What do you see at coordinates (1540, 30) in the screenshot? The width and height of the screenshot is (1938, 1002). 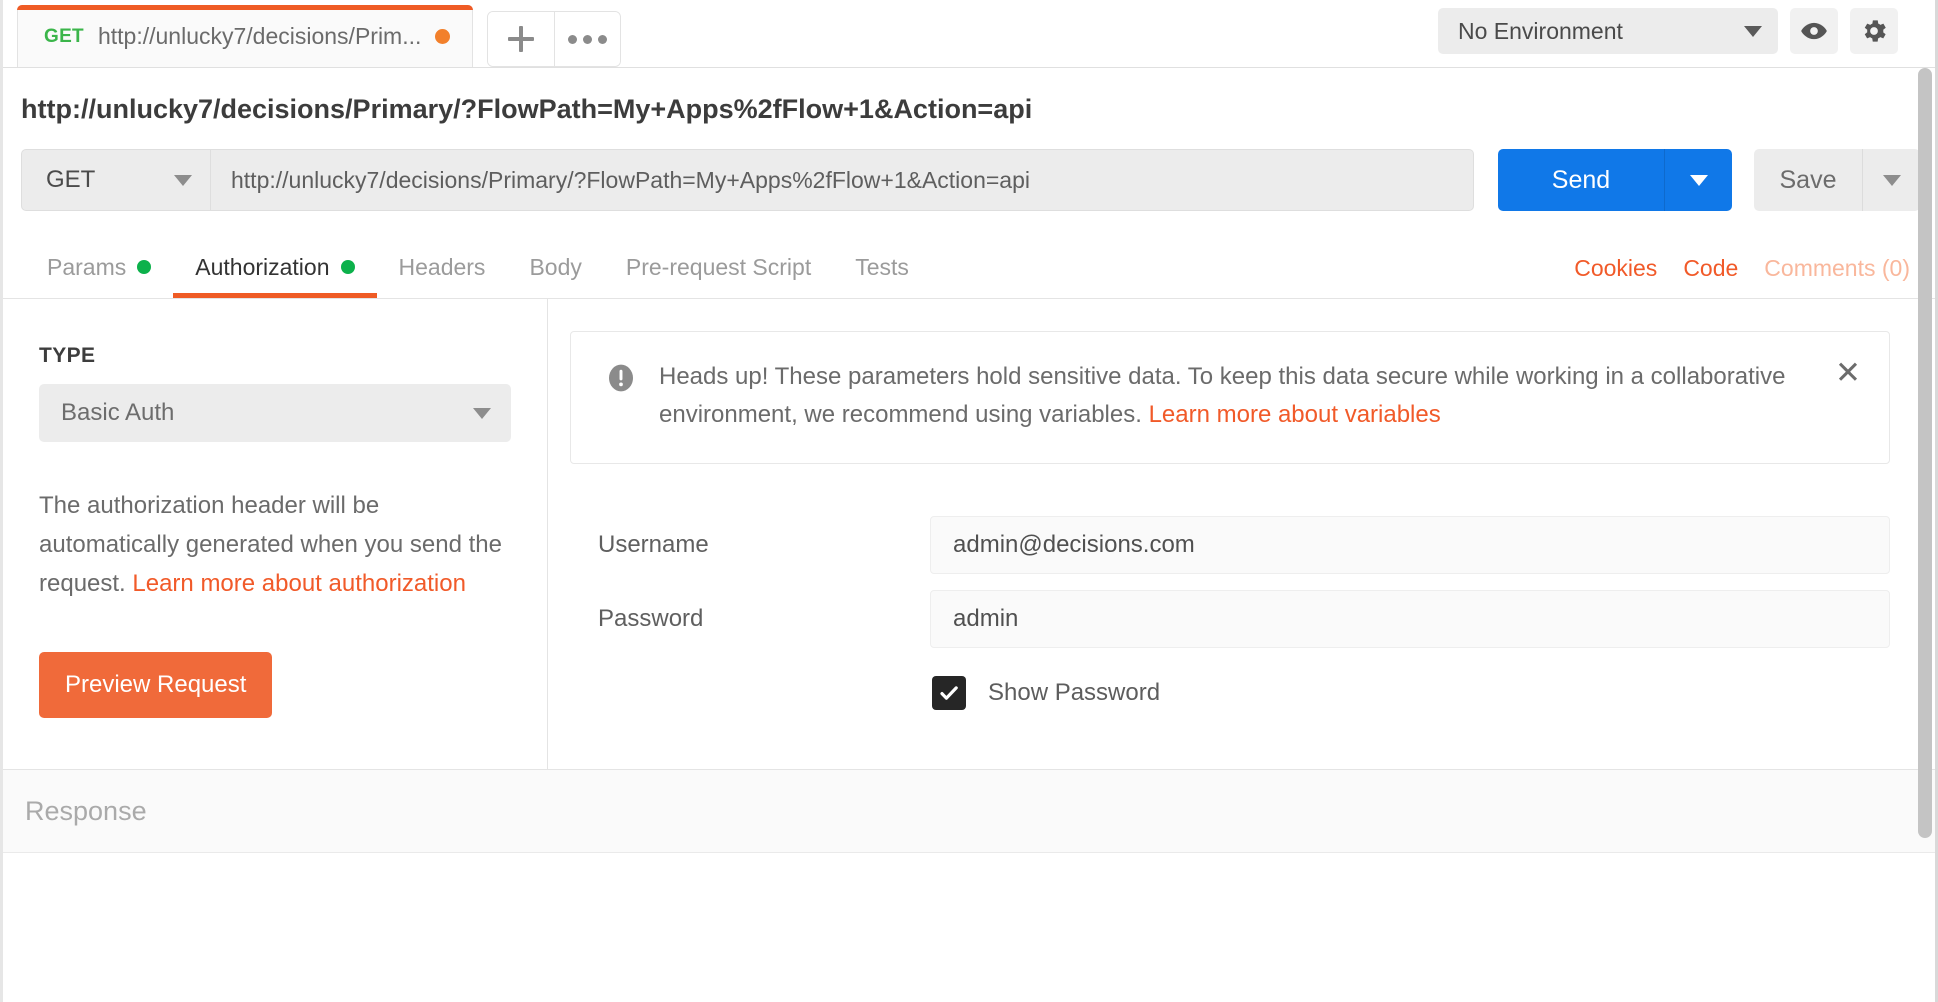 I see `environment-selected-label: No Environment` at bounding box center [1540, 30].